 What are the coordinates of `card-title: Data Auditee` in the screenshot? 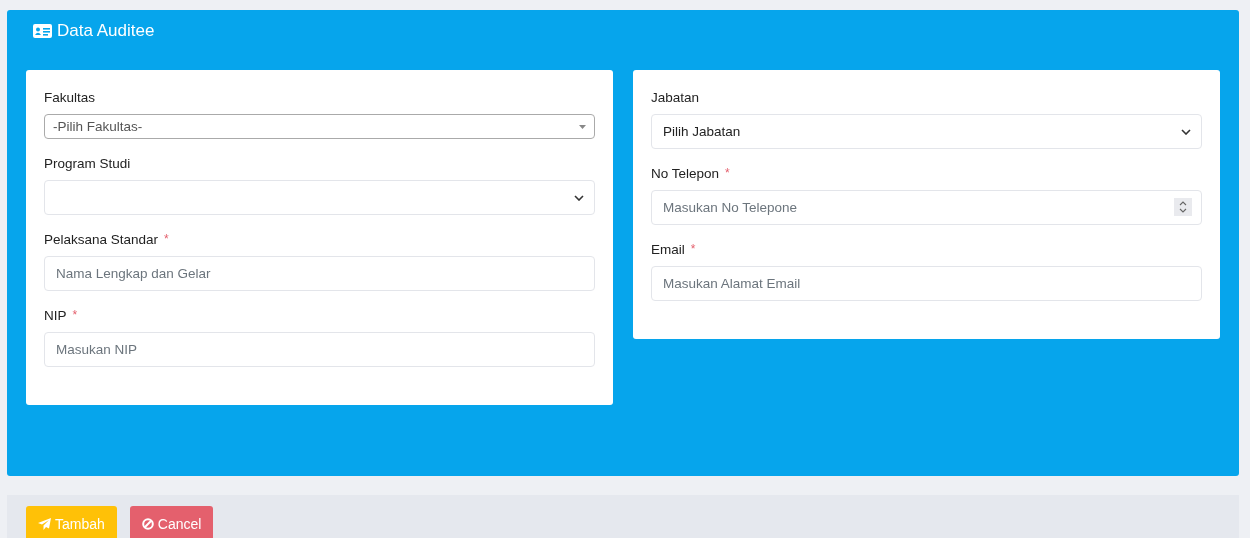 It's located at (106, 31).